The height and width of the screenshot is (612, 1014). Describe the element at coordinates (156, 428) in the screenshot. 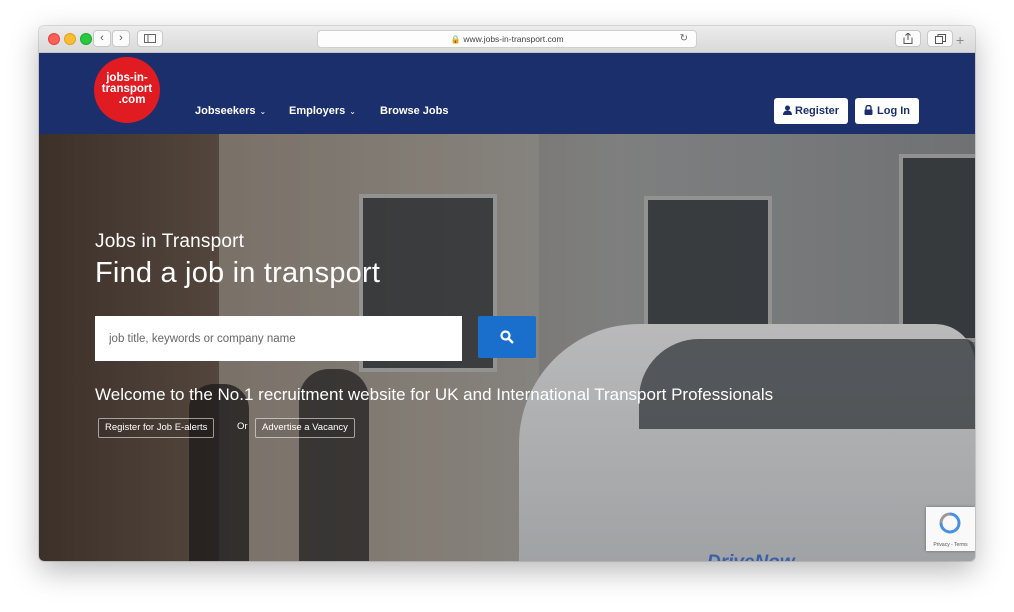

I see `register-job-alerts-button: Register for Job E-alerts` at that location.